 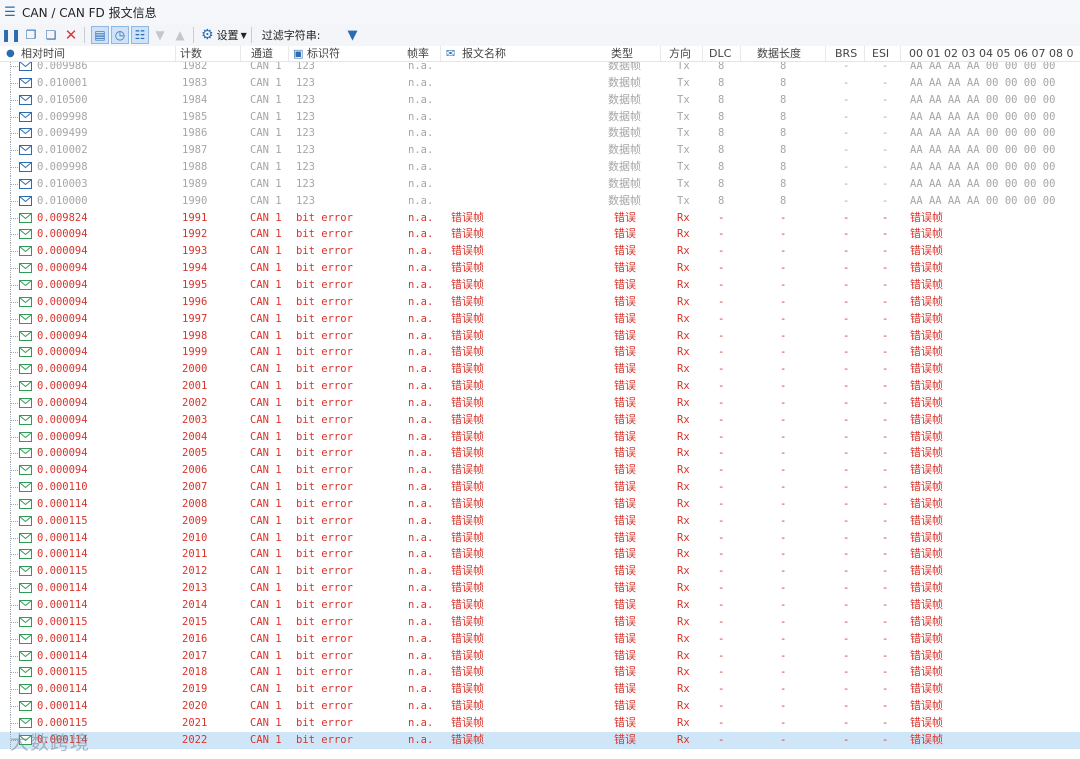 What do you see at coordinates (224, 35) in the screenshot?
I see `settings-button: ⚙ 设置 ▼` at bounding box center [224, 35].